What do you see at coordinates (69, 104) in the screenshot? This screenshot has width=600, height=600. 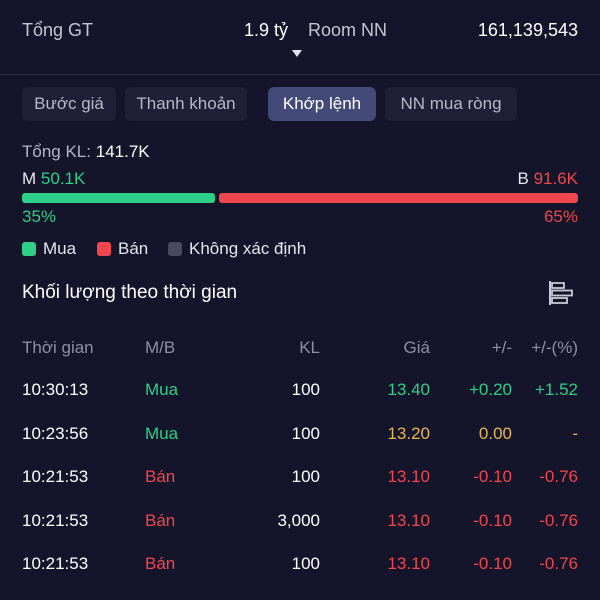 I see `tab-price-step: Bước giá` at bounding box center [69, 104].